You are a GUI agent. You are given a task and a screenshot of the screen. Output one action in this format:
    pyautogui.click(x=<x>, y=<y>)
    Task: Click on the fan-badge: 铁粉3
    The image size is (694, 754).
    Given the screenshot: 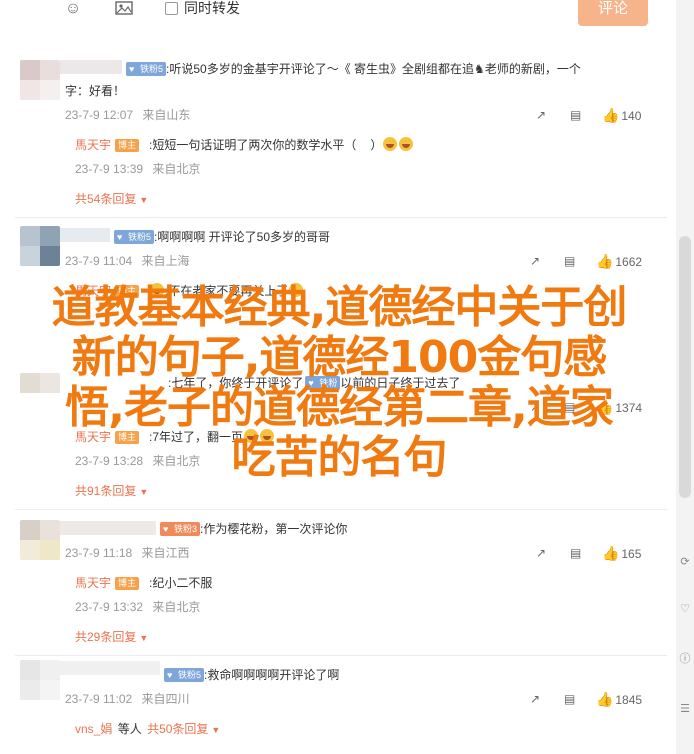 What is the action you would take?
    pyautogui.click(x=180, y=529)
    